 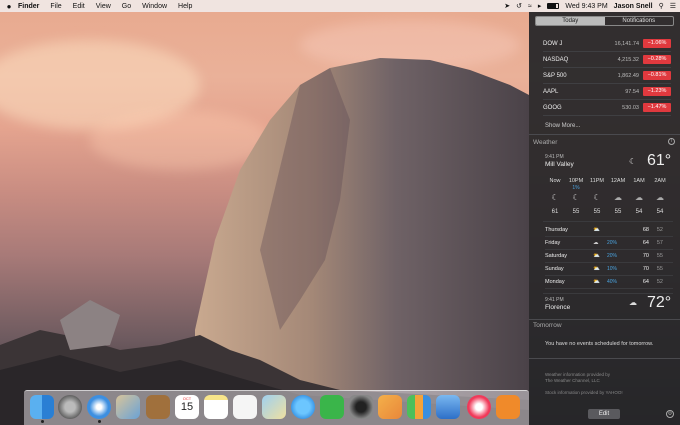 I want to click on messages-icon, so click(x=303, y=407).